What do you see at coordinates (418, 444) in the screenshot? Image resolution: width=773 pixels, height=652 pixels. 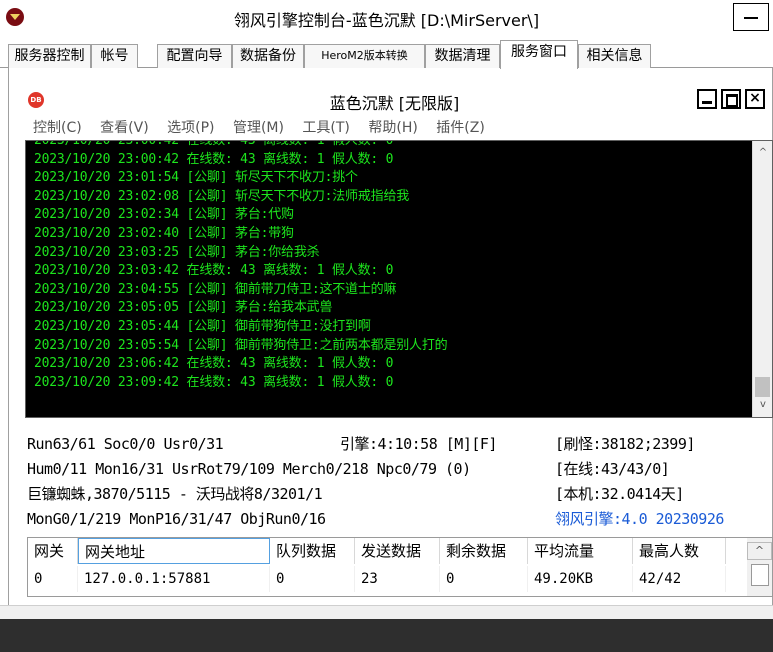 I see `engine-time: 引擎:4:10:58 [M][F]` at bounding box center [418, 444].